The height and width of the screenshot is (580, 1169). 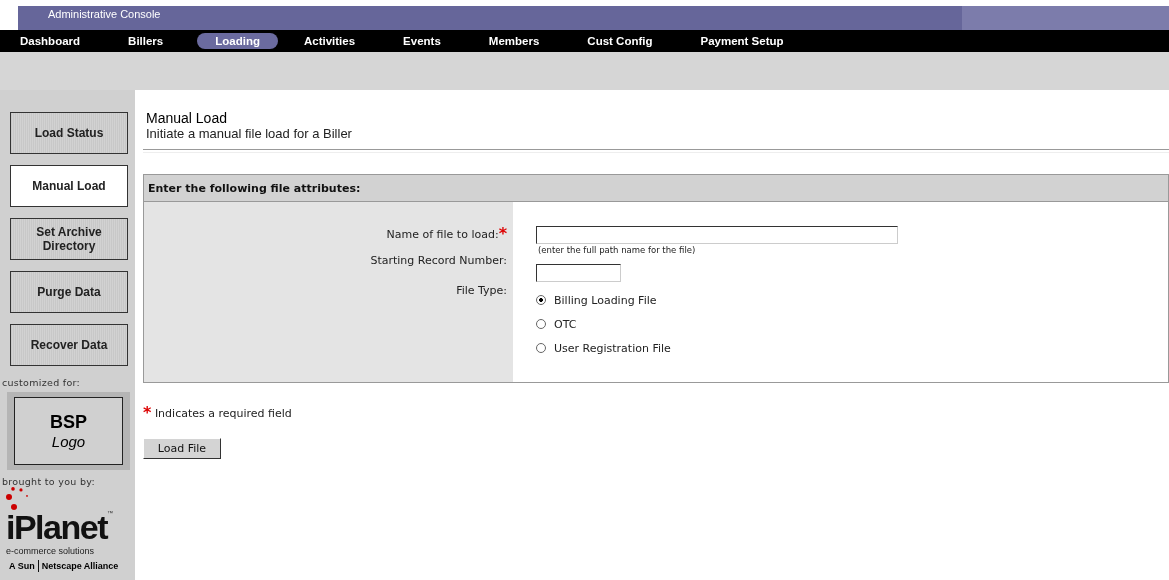 I want to click on brand-tagline: e-commerce solutions, so click(x=51, y=551).